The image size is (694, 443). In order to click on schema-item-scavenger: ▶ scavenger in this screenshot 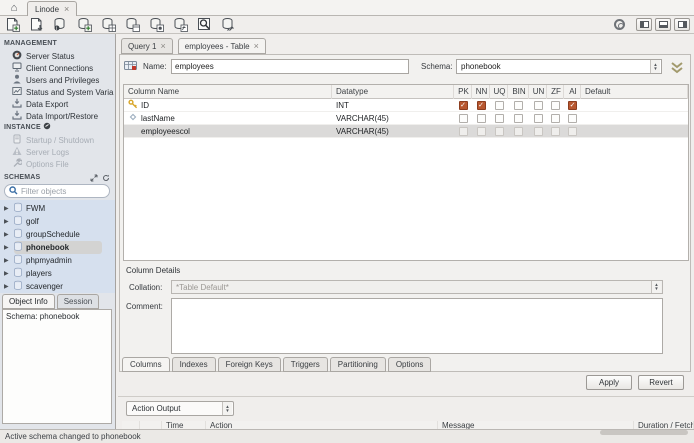, I will do `click(57, 286)`.